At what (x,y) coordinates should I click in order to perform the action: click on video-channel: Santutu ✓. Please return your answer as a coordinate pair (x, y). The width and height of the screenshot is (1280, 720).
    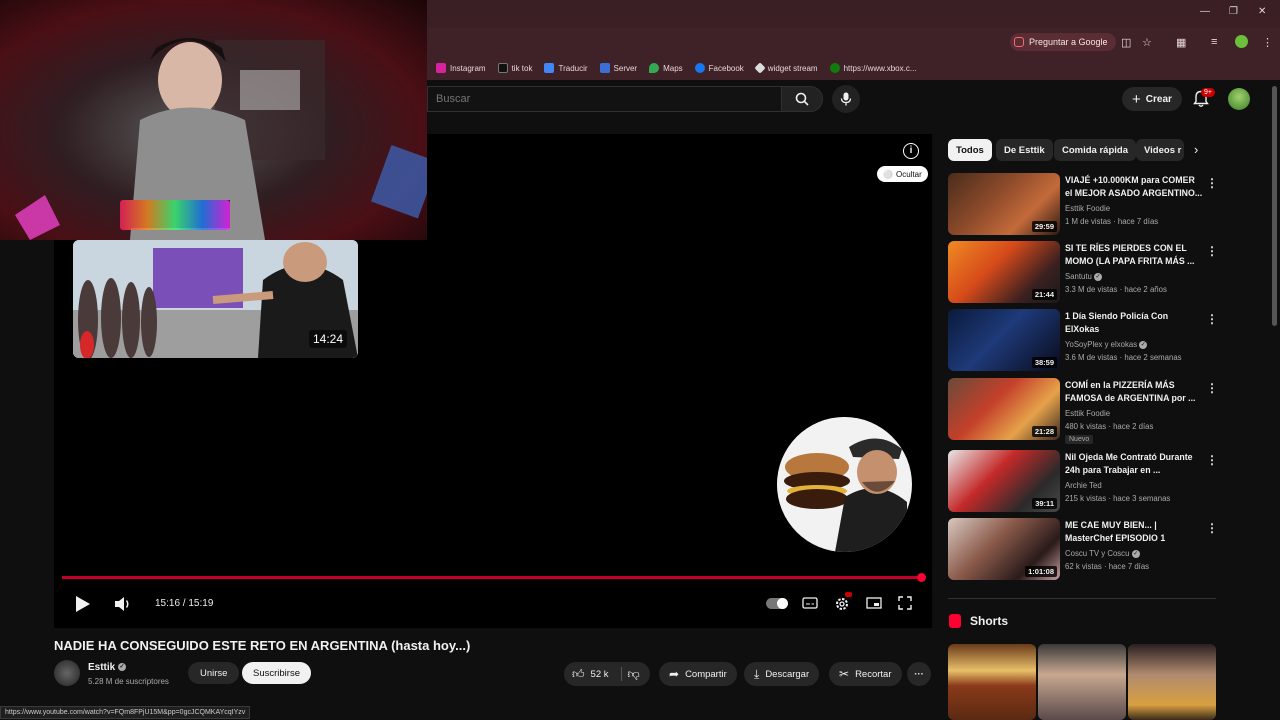
    Looking at the image, I should click on (1084, 276).